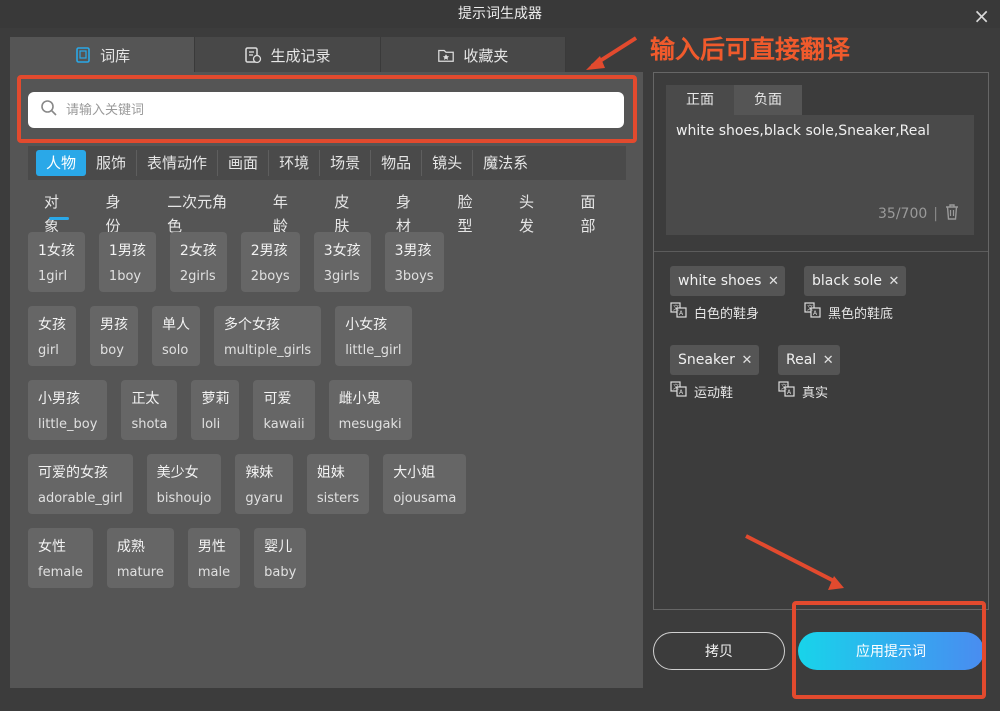 The height and width of the screenshot is (711, 1000). Describe the element at coordinates (411, 212) in the screenshot. I see `subcategory-tab: 身材` at that location.